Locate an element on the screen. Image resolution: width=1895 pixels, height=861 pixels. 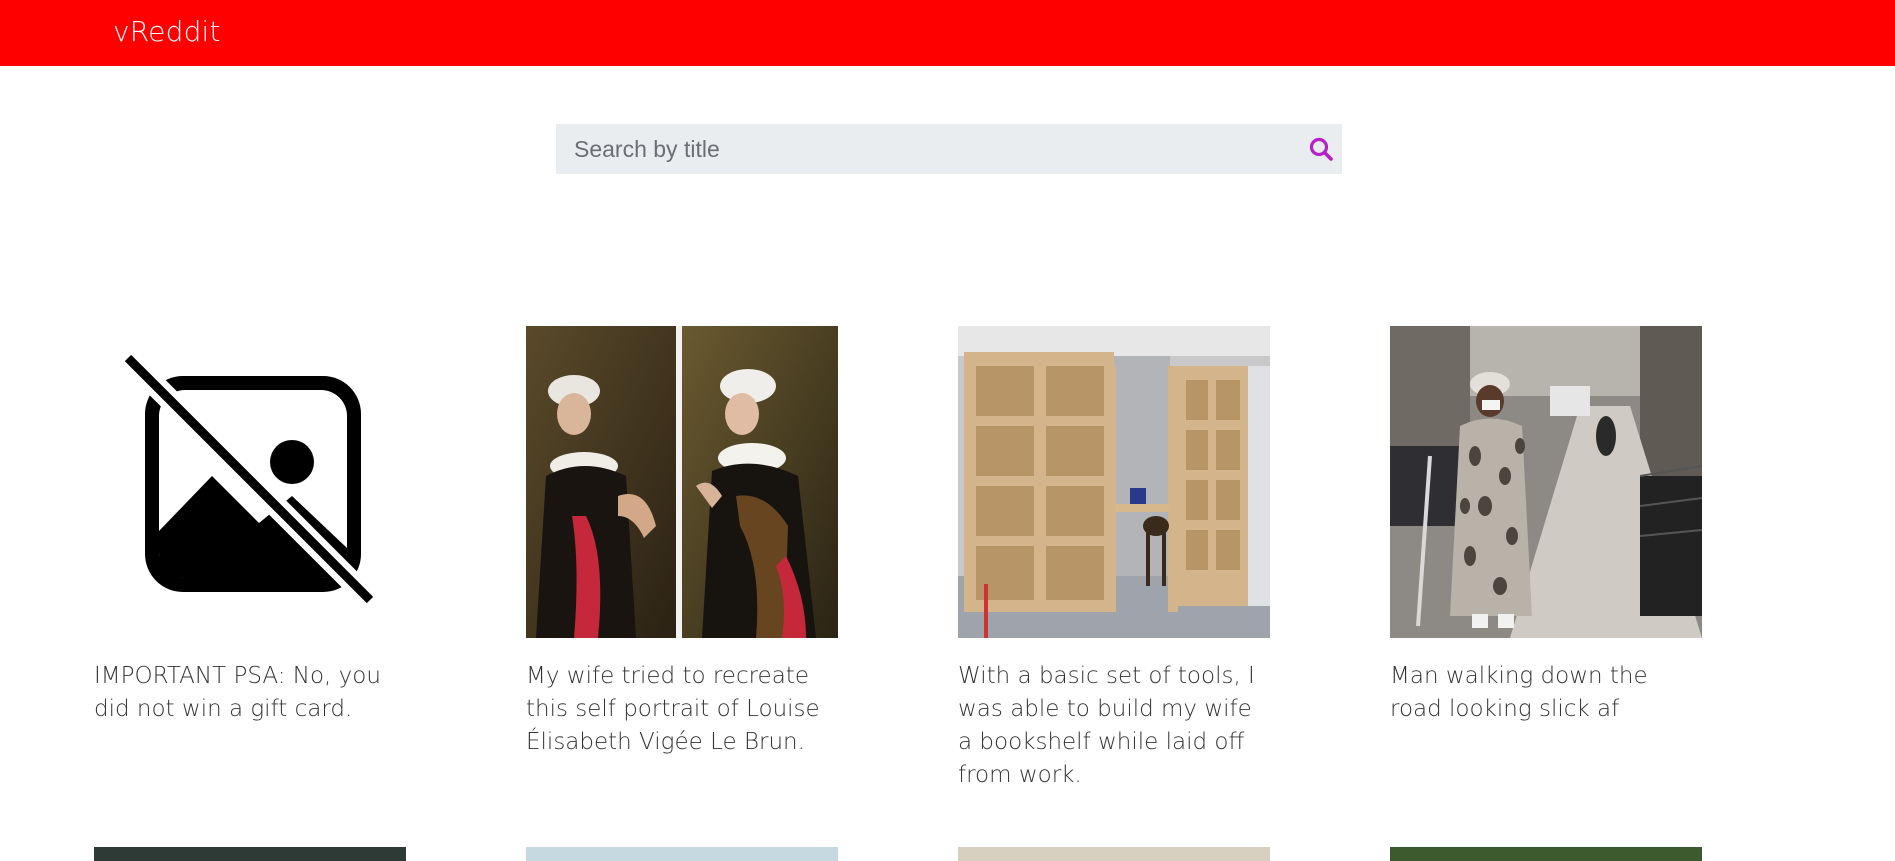
top-navbar: vReddit is located at coordinates (947, 33).